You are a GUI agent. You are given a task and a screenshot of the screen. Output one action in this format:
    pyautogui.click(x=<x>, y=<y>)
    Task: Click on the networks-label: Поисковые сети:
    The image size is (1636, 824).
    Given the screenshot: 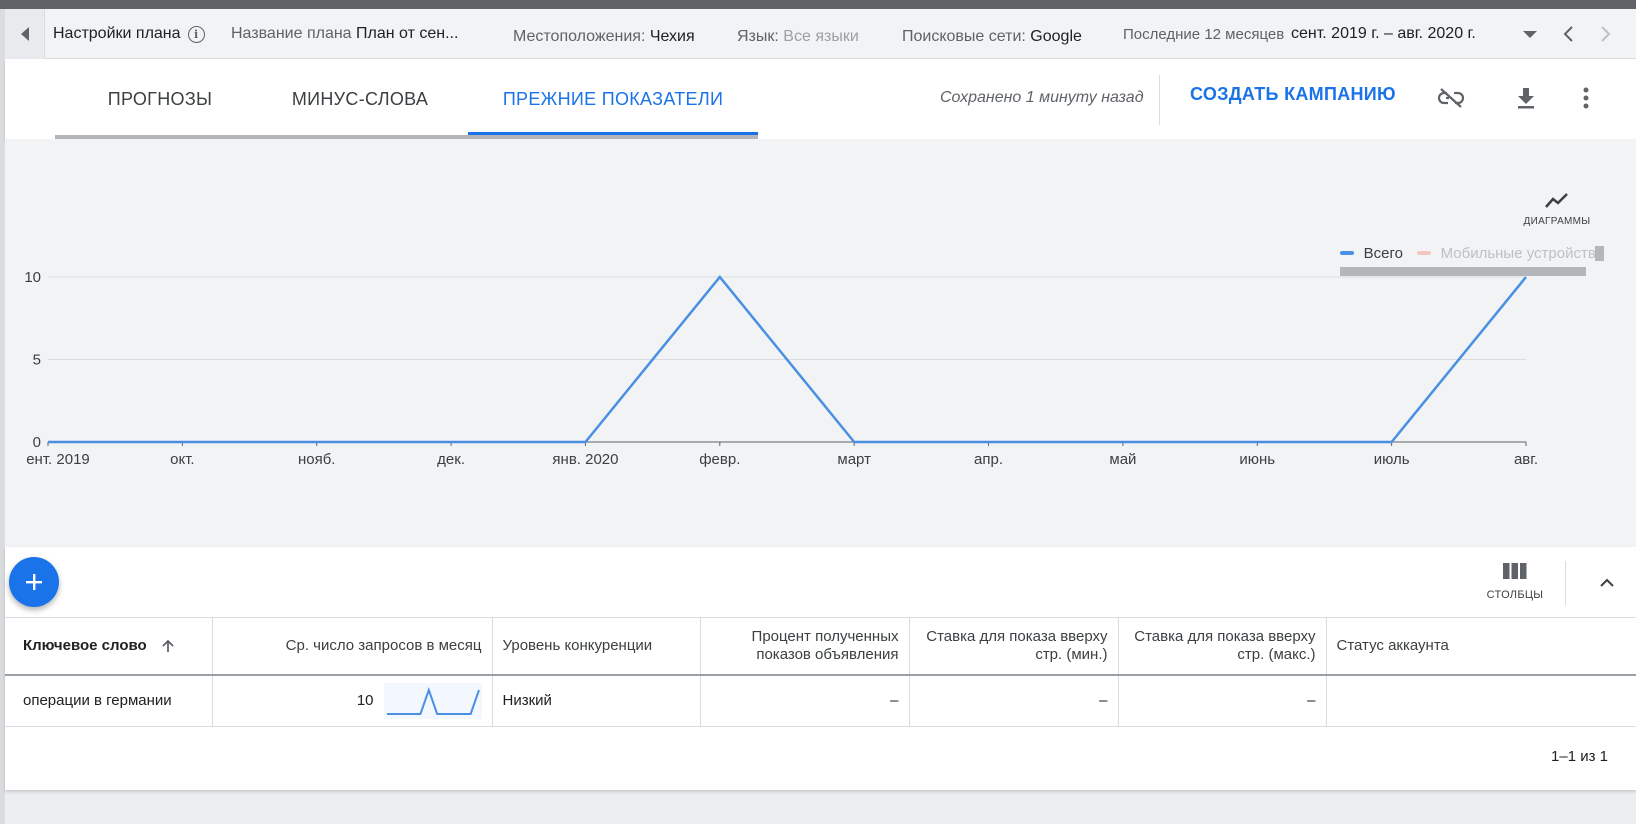 What is the action you would take?
    pyautogui.click(x=964, y=36)
    